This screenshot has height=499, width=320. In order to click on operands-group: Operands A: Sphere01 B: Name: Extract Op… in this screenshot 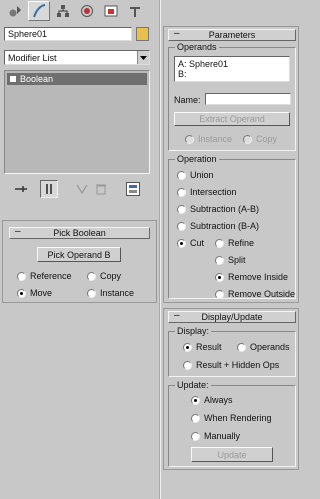, I will do `click(232, 96)`.